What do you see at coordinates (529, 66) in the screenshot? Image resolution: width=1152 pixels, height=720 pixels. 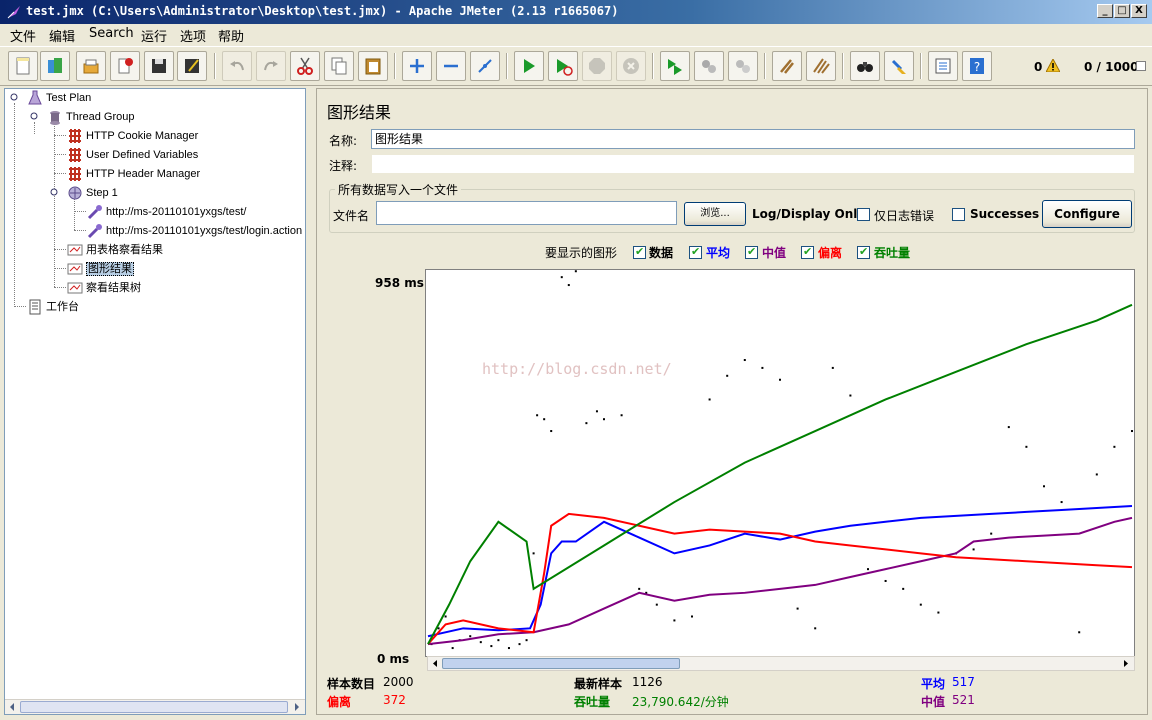 I see `start-button` at bounding box center [529, 66].